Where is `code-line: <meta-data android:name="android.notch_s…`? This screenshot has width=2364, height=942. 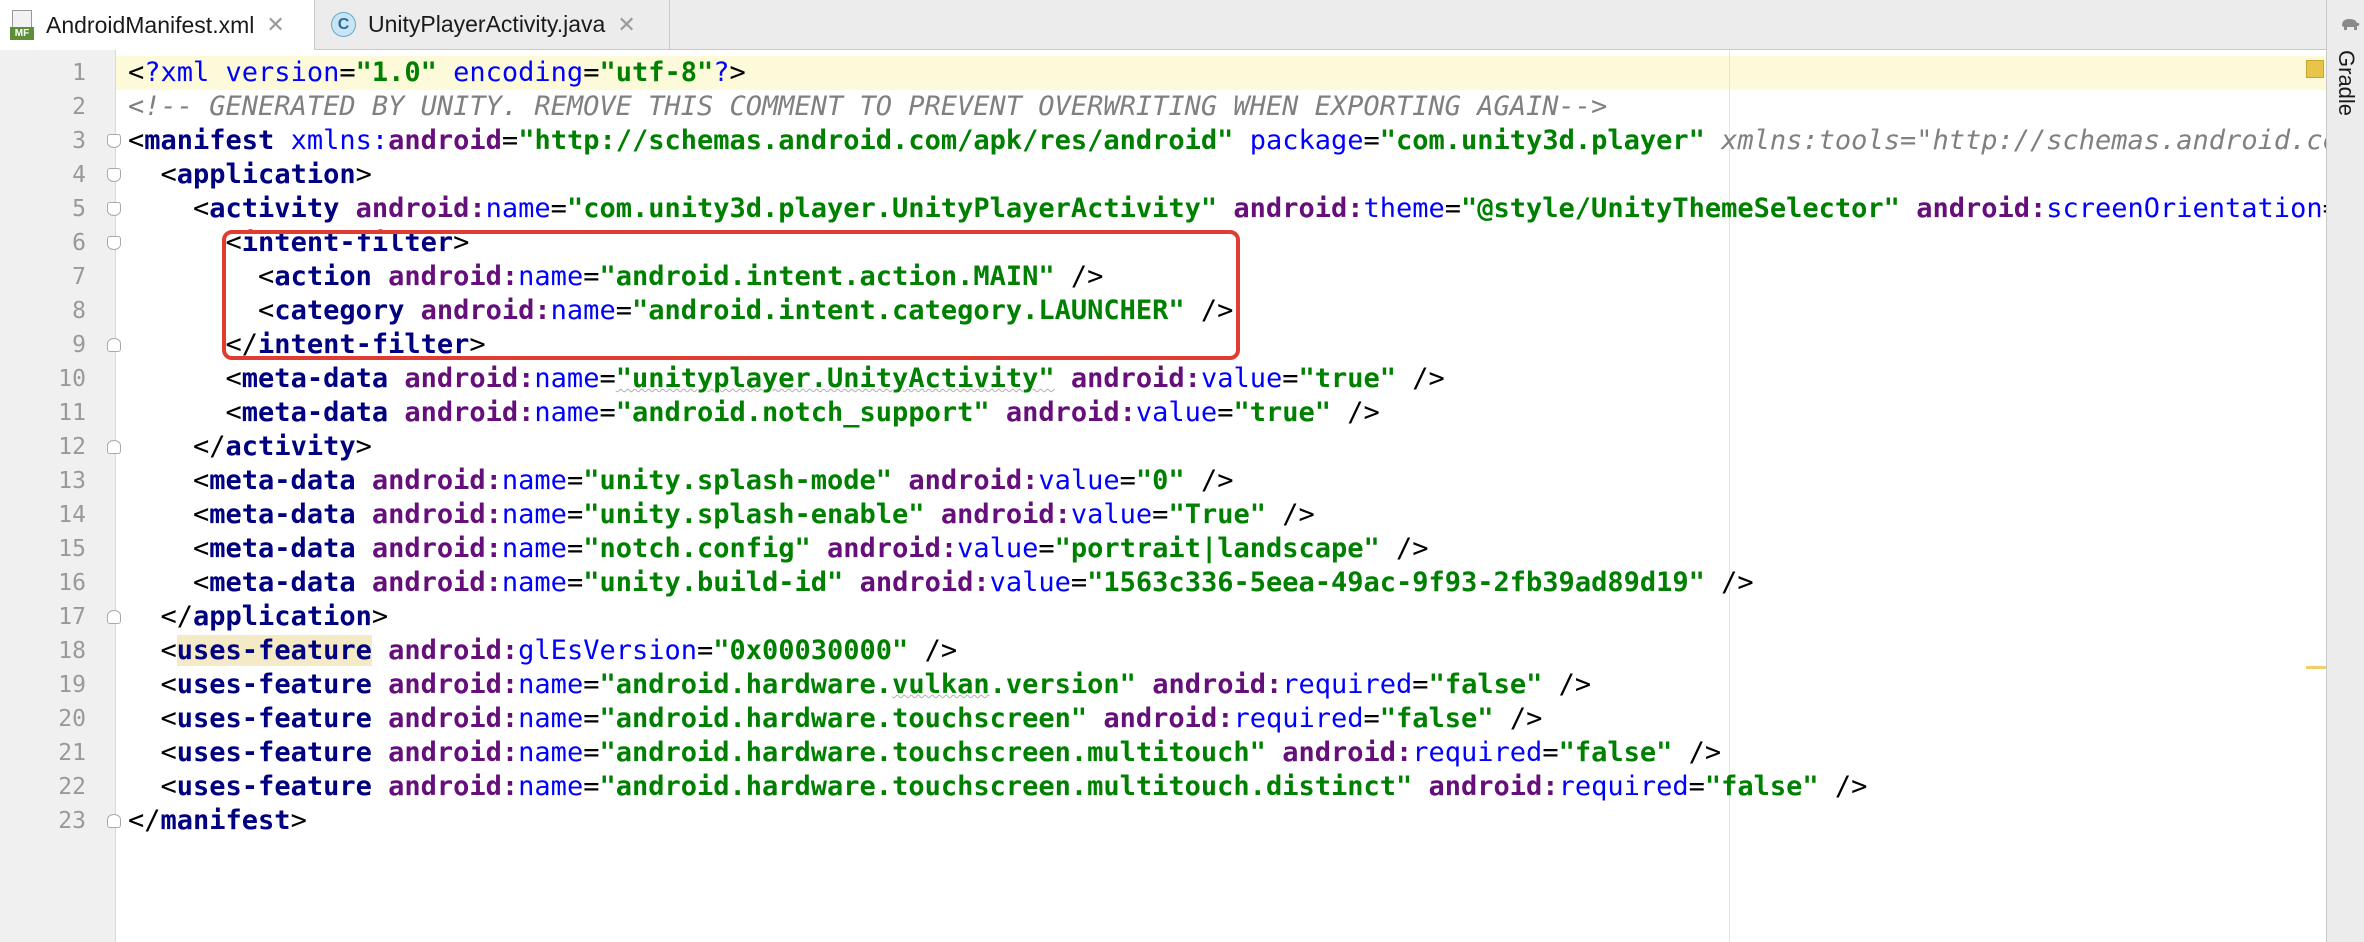 code-line: <meta-data android:name="android.notch_s… is located at coordinates (754, 413).